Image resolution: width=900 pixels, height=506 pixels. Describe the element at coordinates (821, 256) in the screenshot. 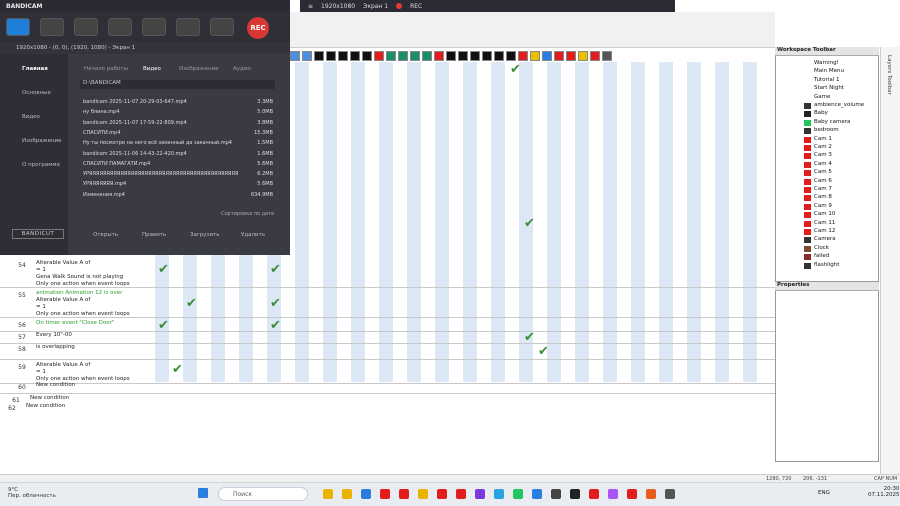

I see `workspace-item: failed` at that location.